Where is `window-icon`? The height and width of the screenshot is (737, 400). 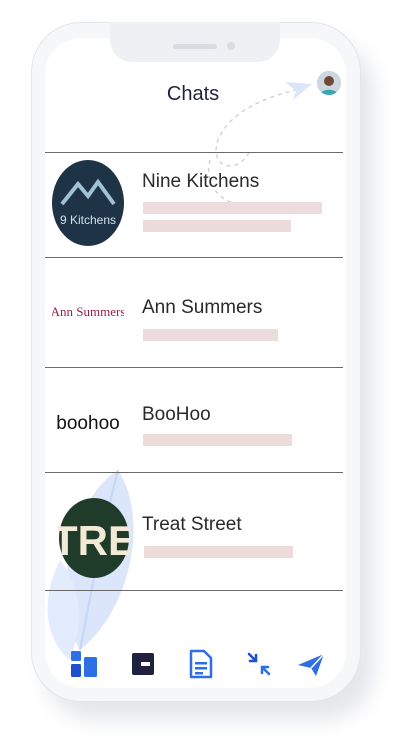
window-icon is located at coordinates (143, 664).